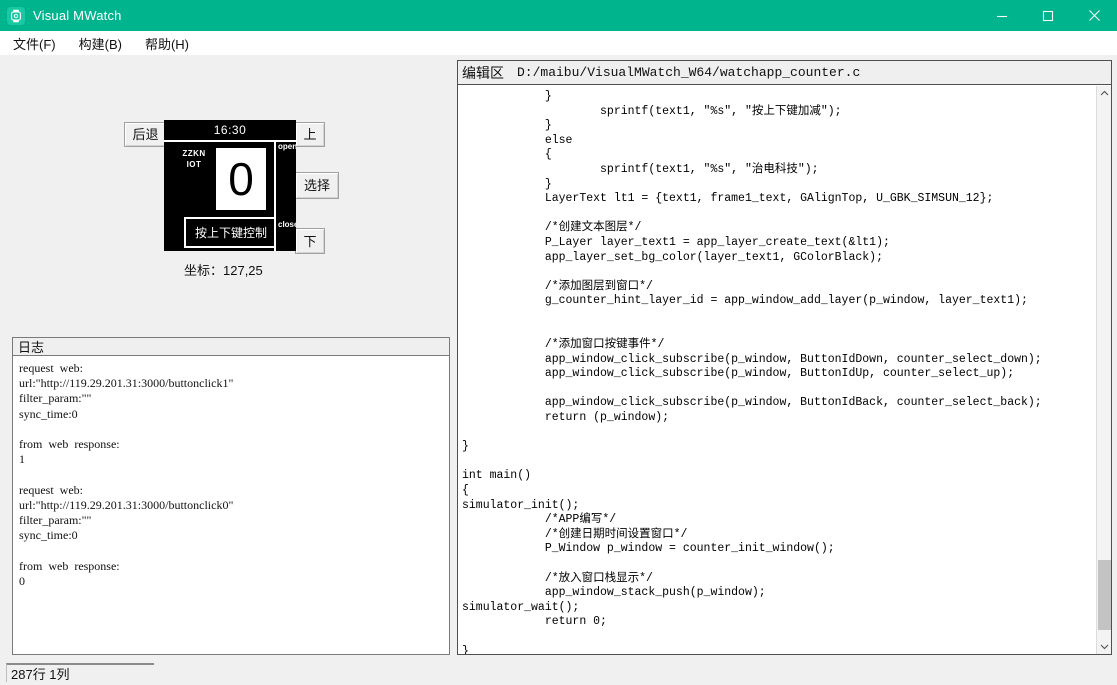 The image size is (1117, 685). What do you see at coordinates (317, 185) in the screenshot?
I see `select-button: 选择` at bounding box center [317, 185].